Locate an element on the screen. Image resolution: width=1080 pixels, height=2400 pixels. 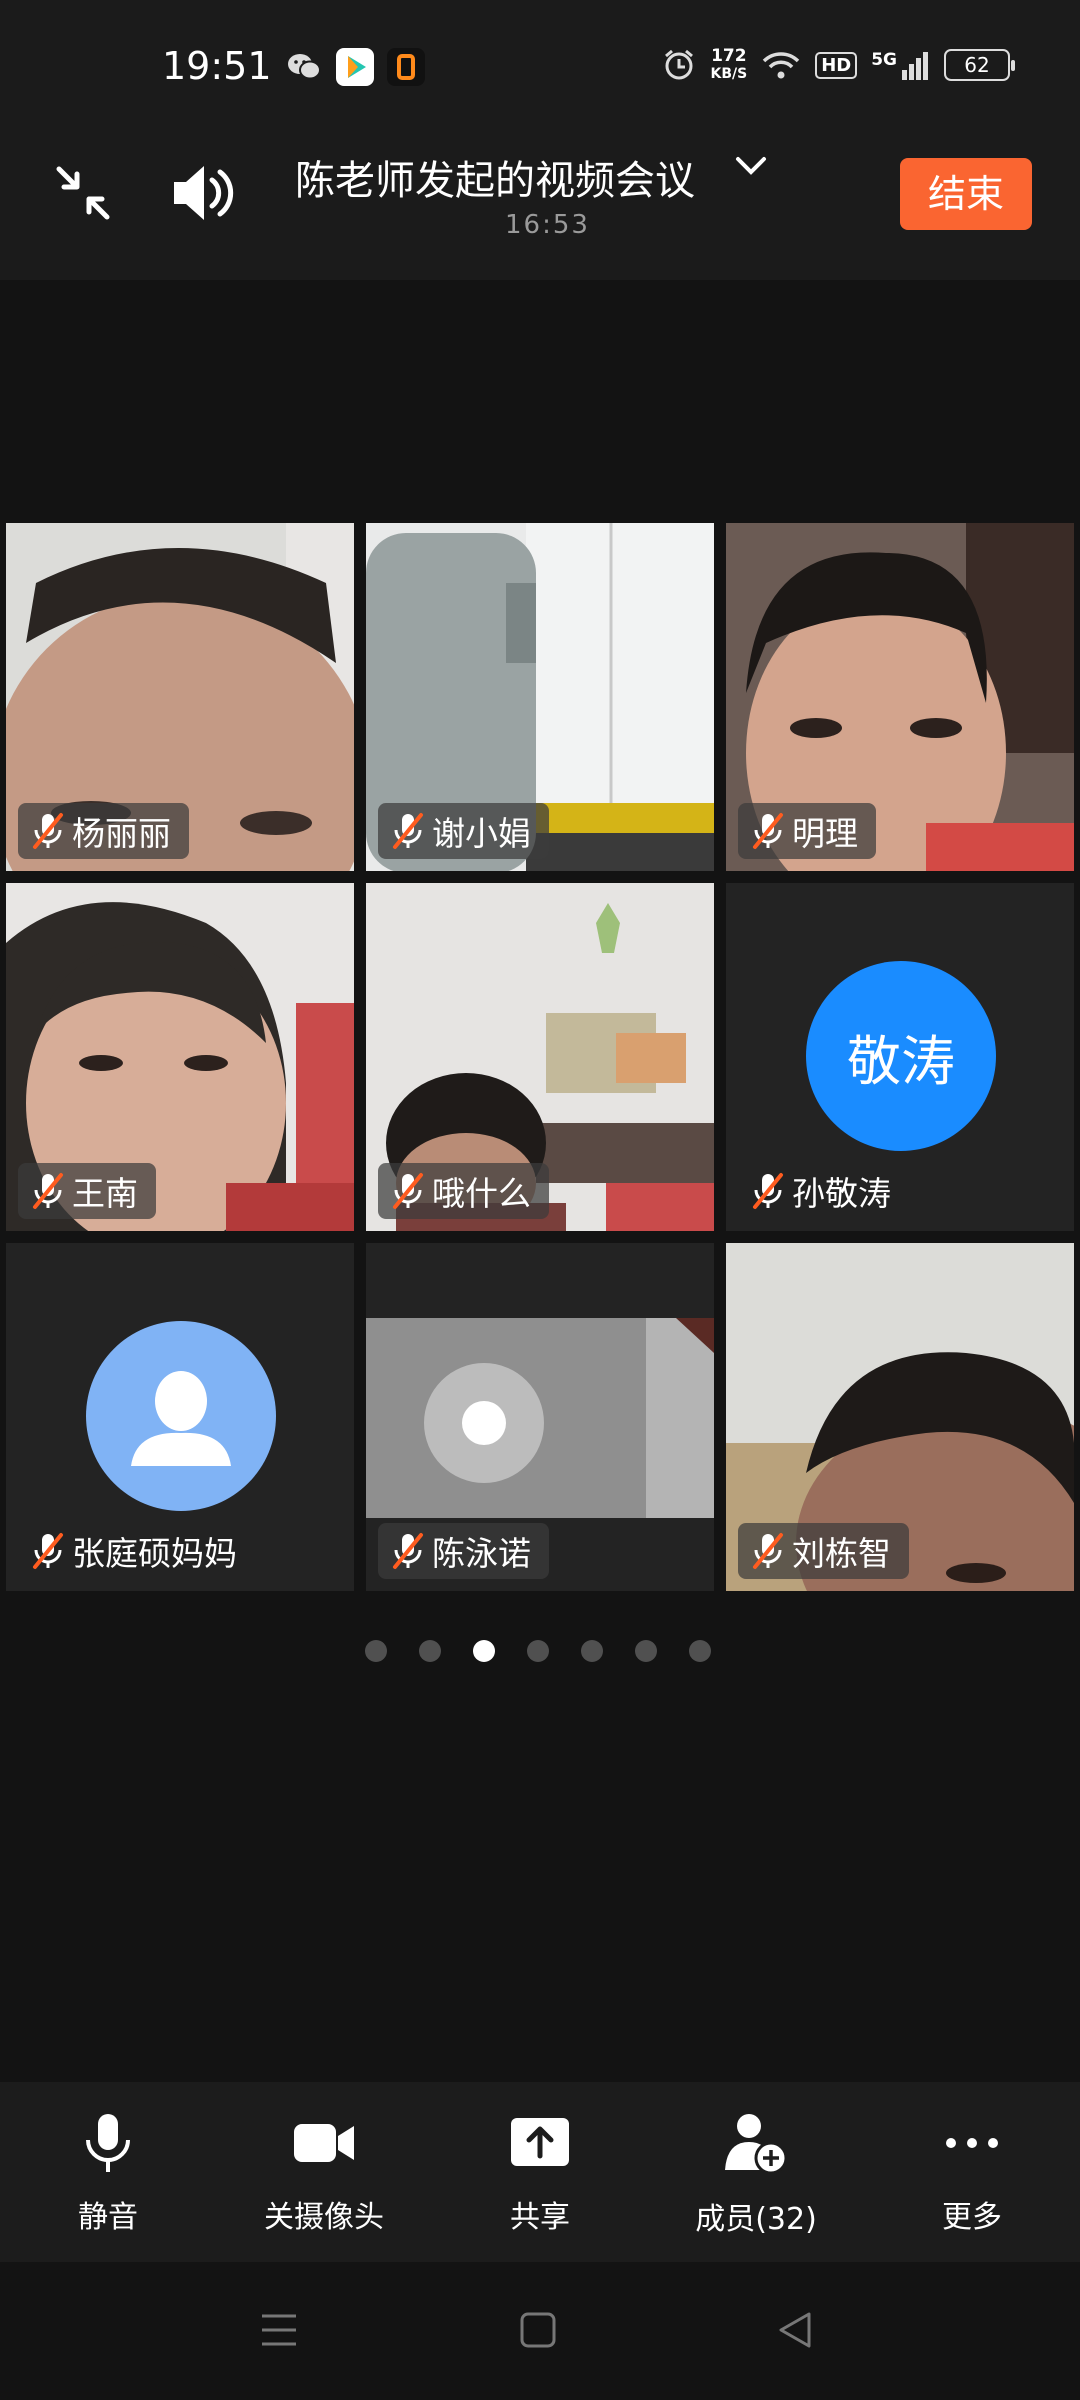
back-icon is located at coordinates (795, 2332).